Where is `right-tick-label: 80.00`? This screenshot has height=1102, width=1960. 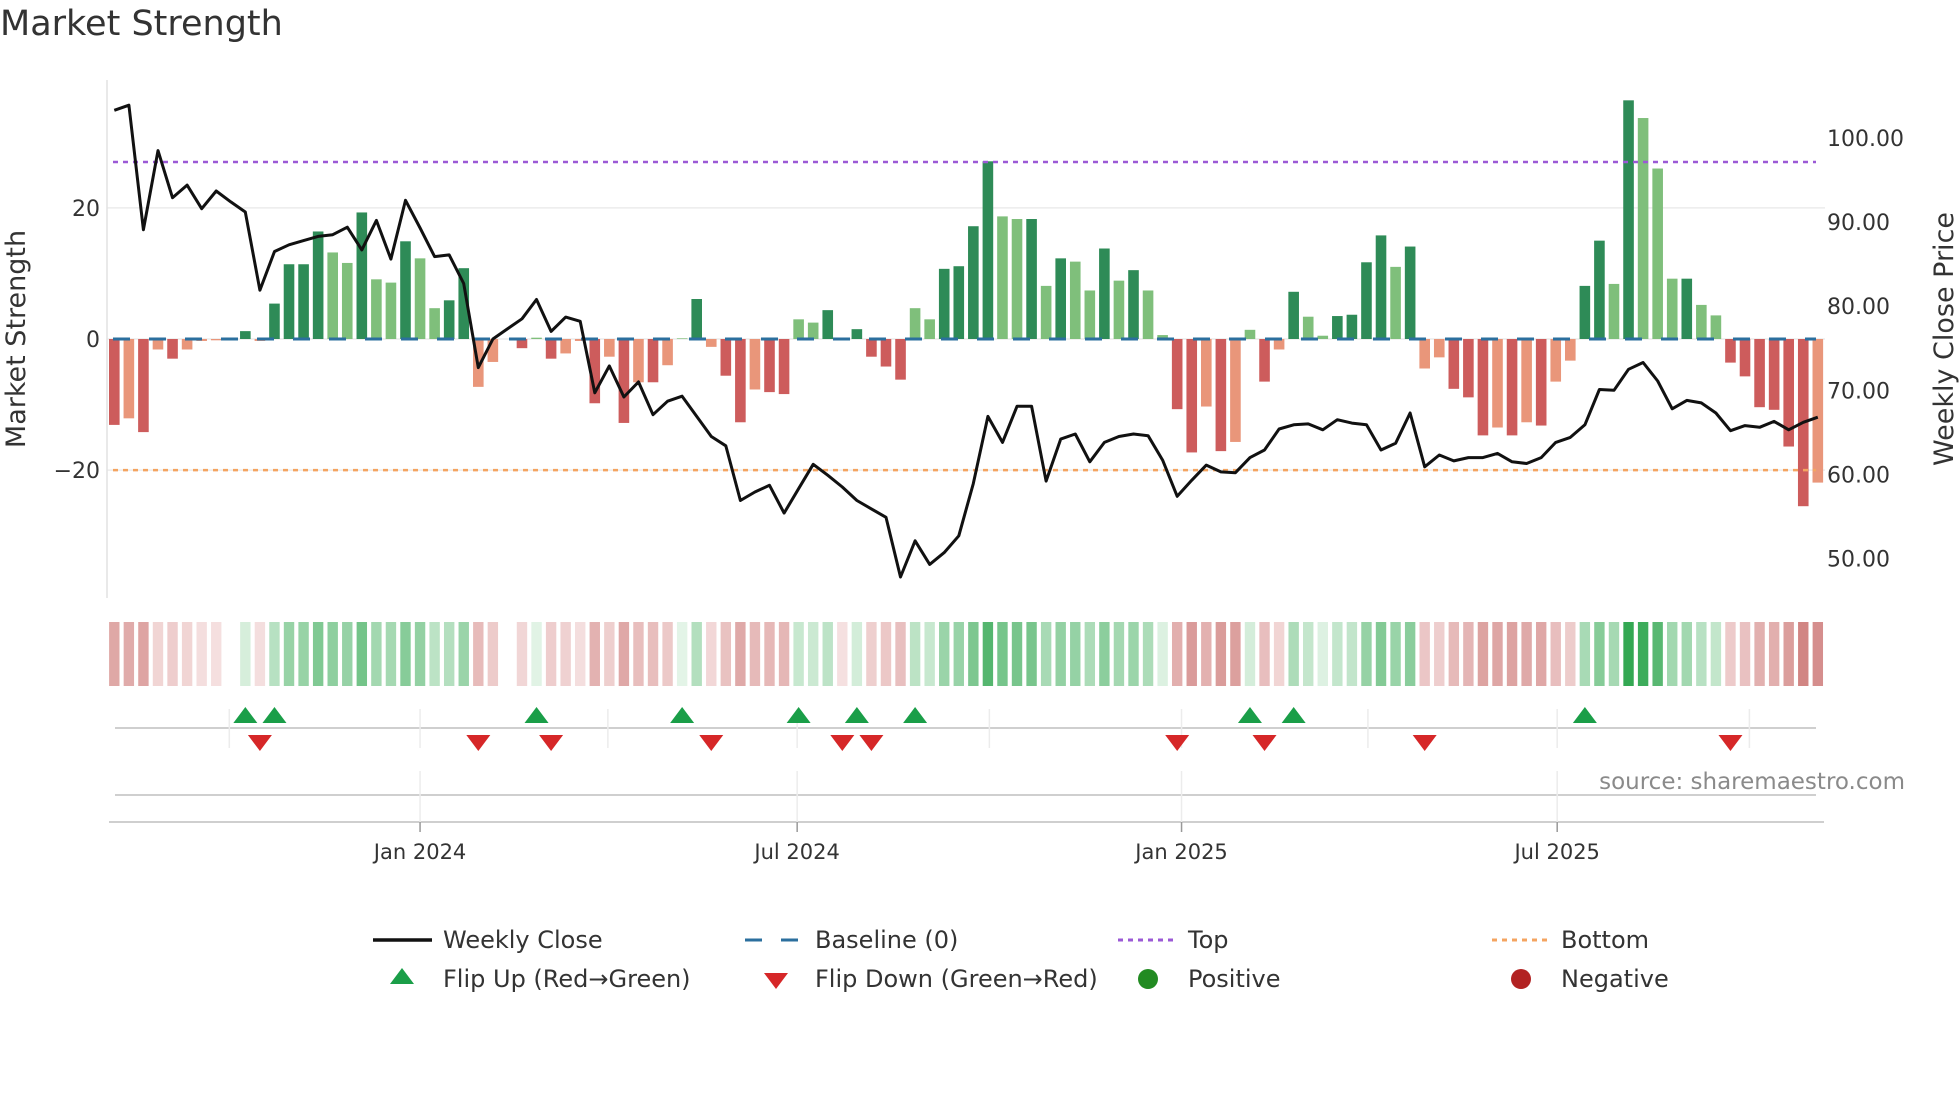
right-tick-label: 80.00 is located at coordinates (1858, 307).